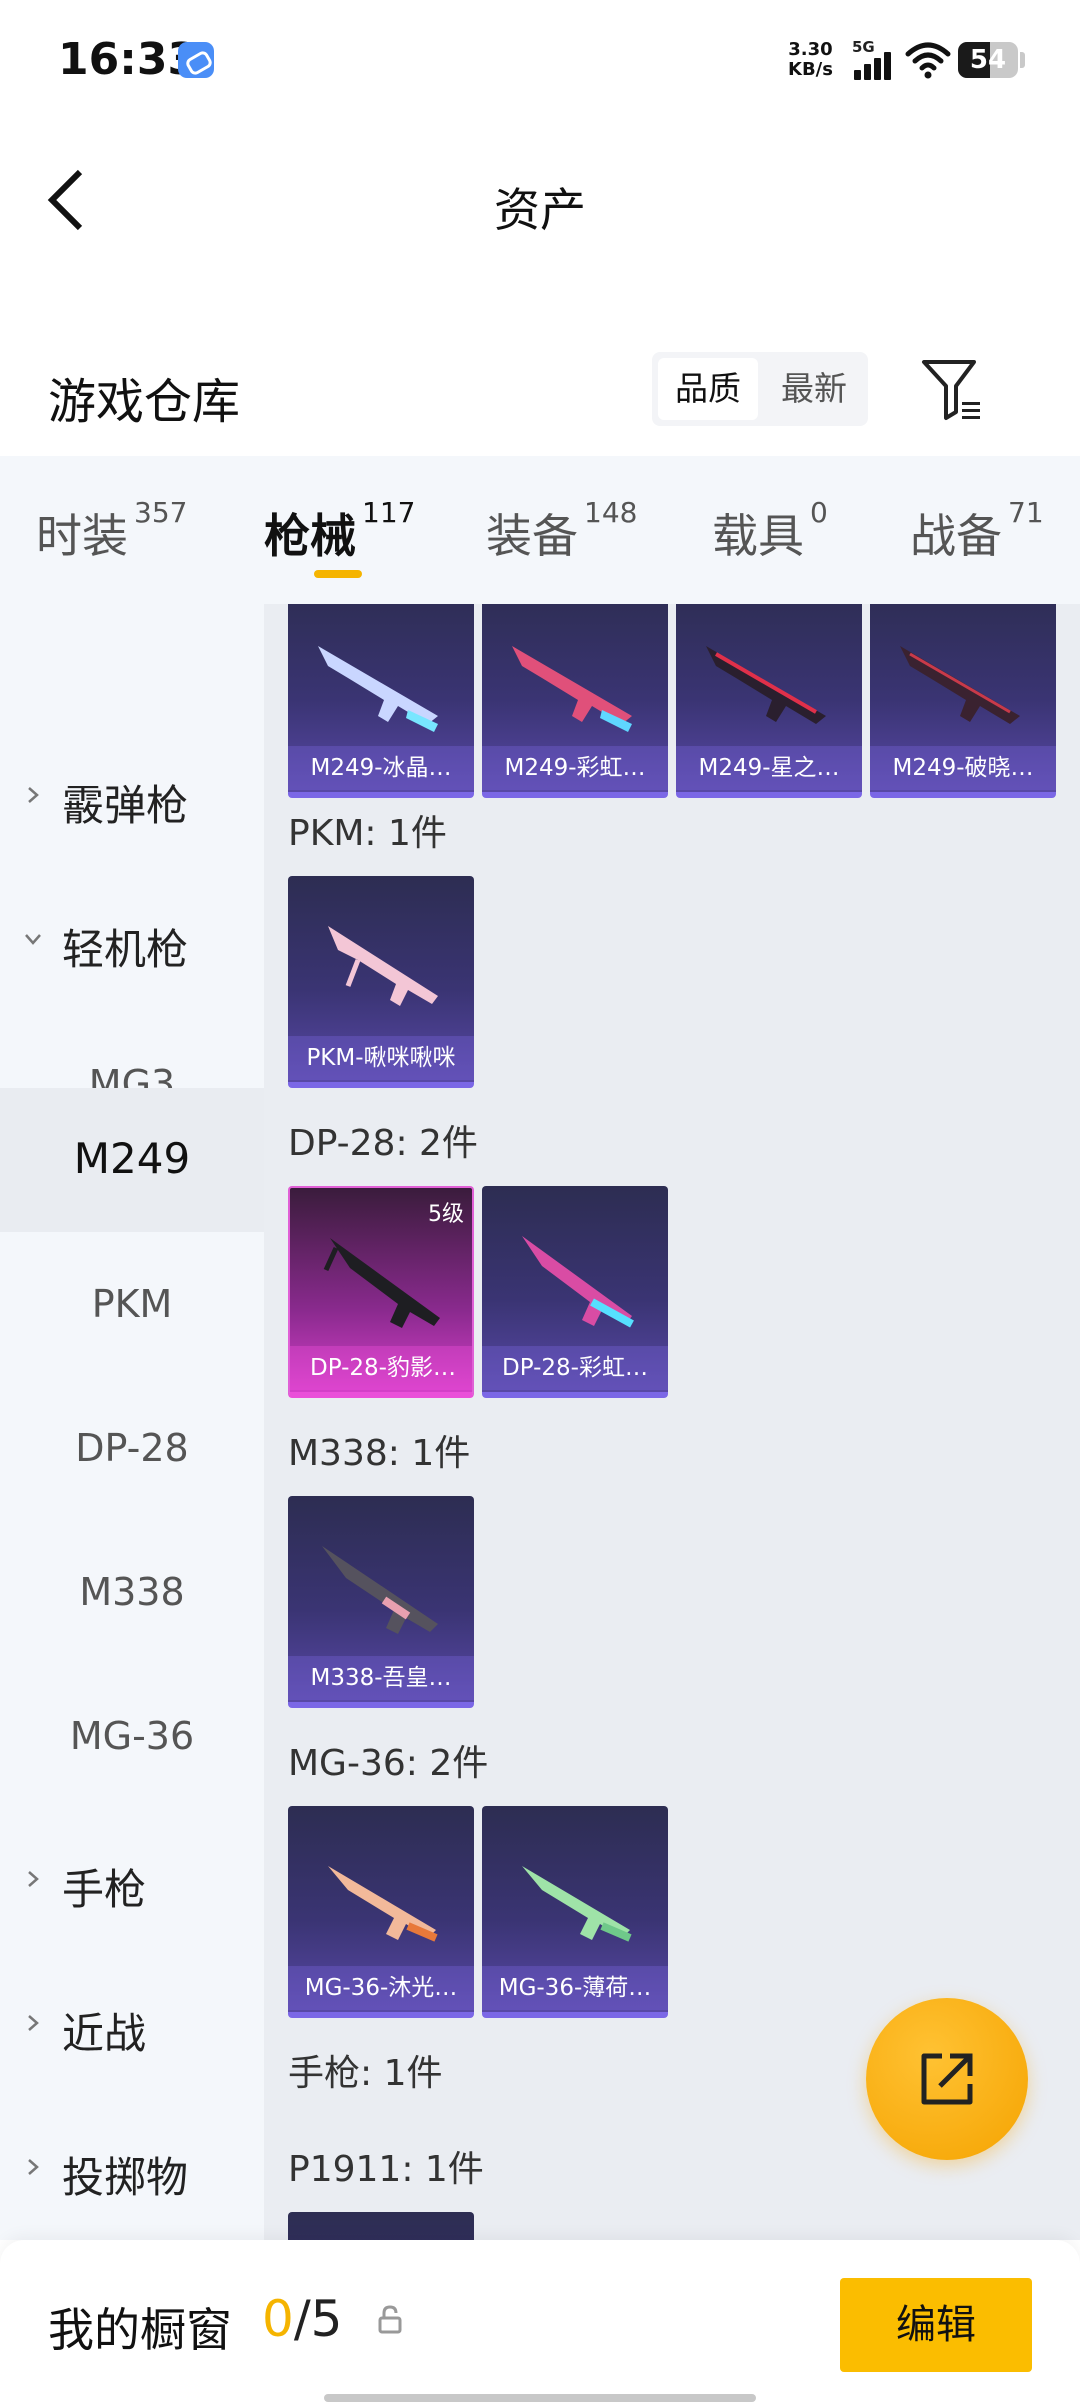 The image size is (1080, 2408). I want to click on lock-icon, so click(390, 2319).